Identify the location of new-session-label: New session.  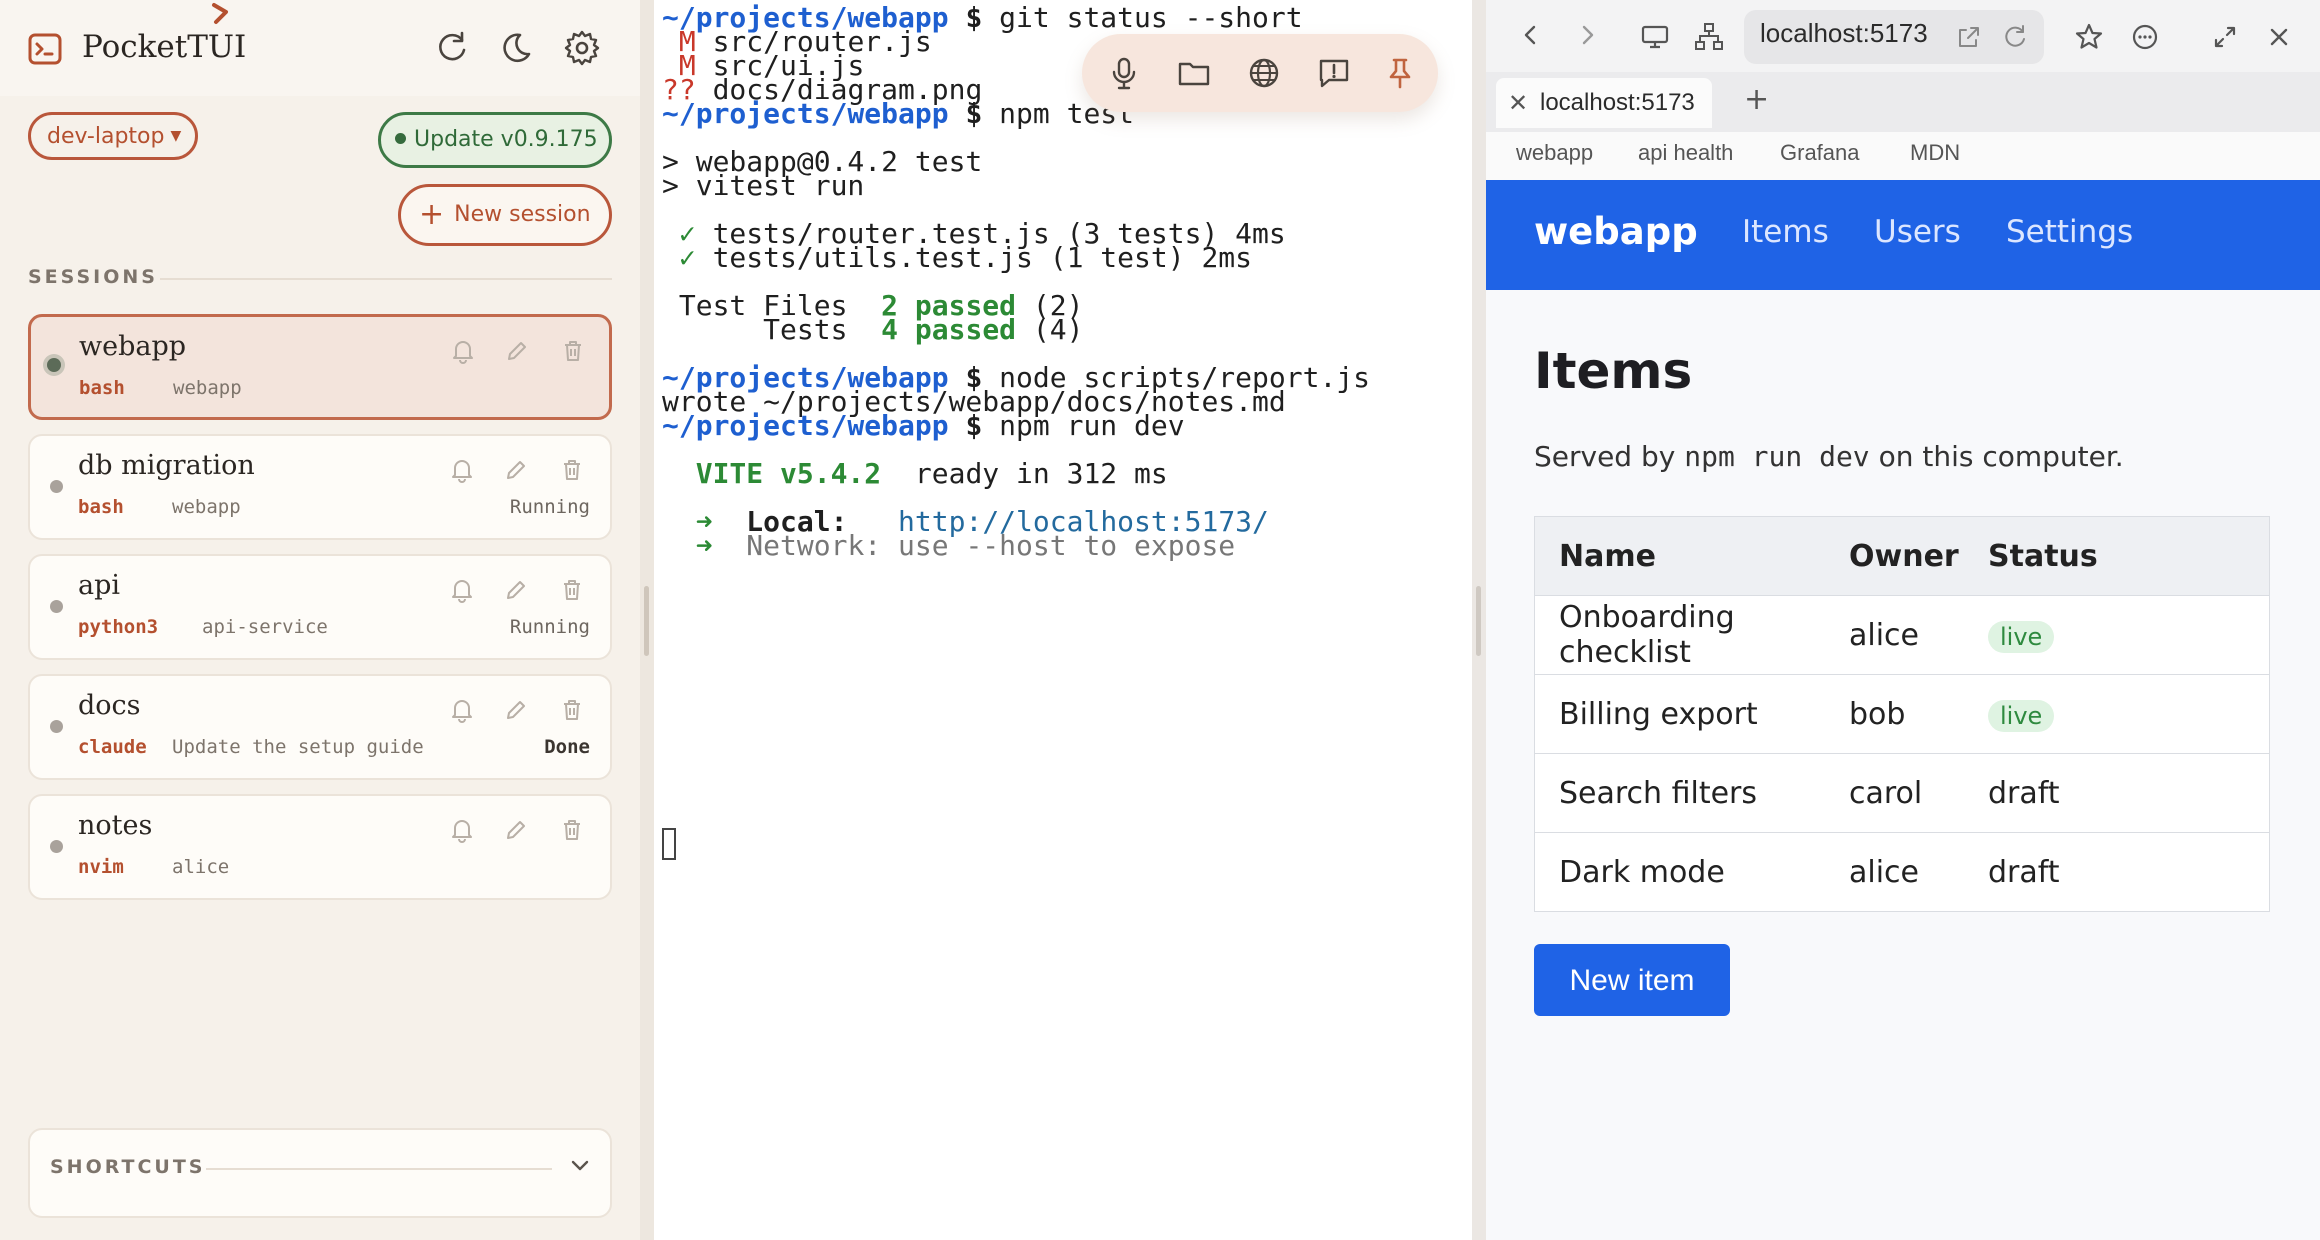
(522, 214).